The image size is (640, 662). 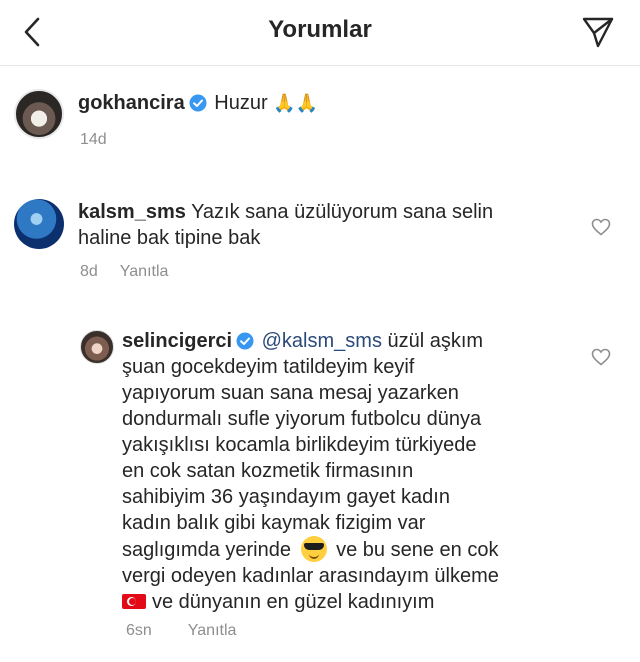 What do you see at coordinates (177, 341) in the screenshot?
I see `reply-username: selincigerci` at bounding box center [177, 341].